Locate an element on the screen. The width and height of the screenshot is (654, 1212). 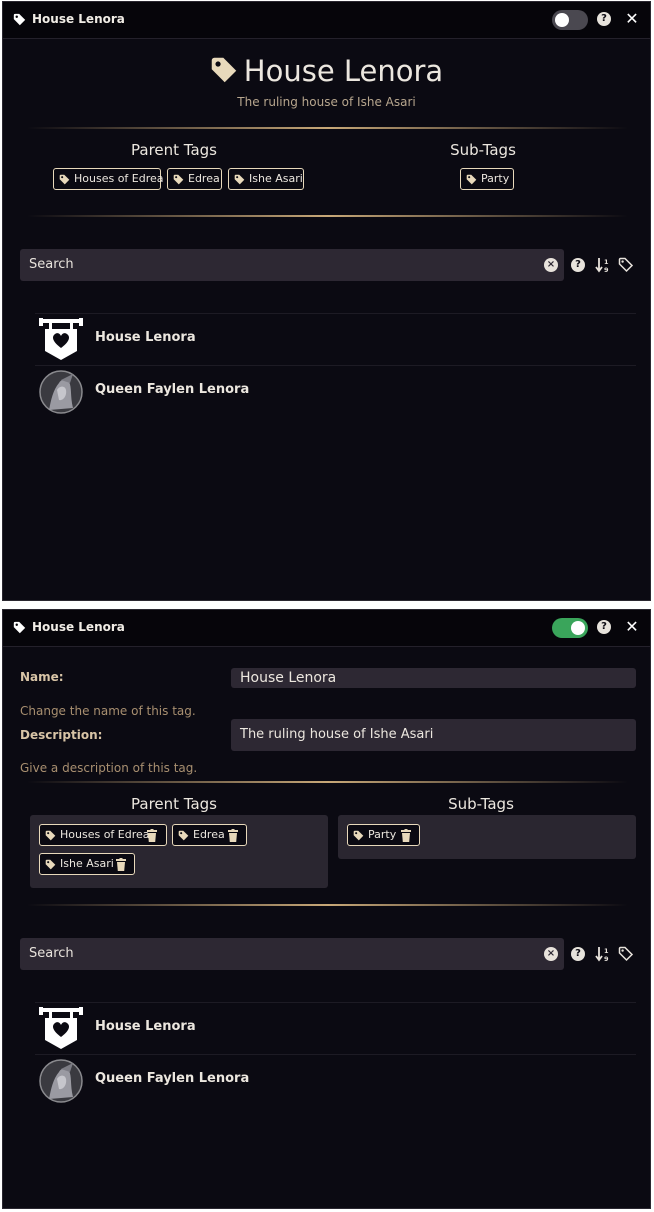
name-label: Name: is located at coordinates (42, 677).